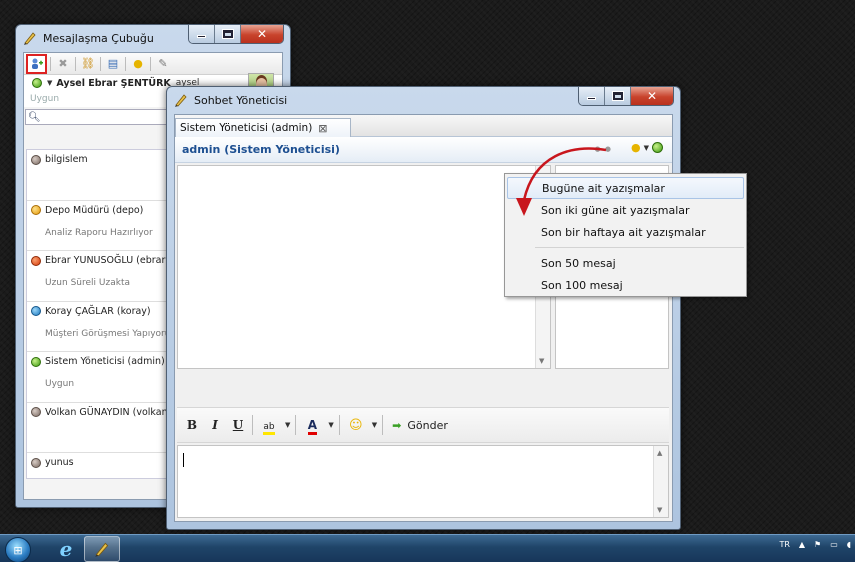 This screenshot has width=855, height=562. What do you see at coordinates (356, 425) in the screenshot?
I see `emoticon-button: ☺` at bounding box center [356, 425].